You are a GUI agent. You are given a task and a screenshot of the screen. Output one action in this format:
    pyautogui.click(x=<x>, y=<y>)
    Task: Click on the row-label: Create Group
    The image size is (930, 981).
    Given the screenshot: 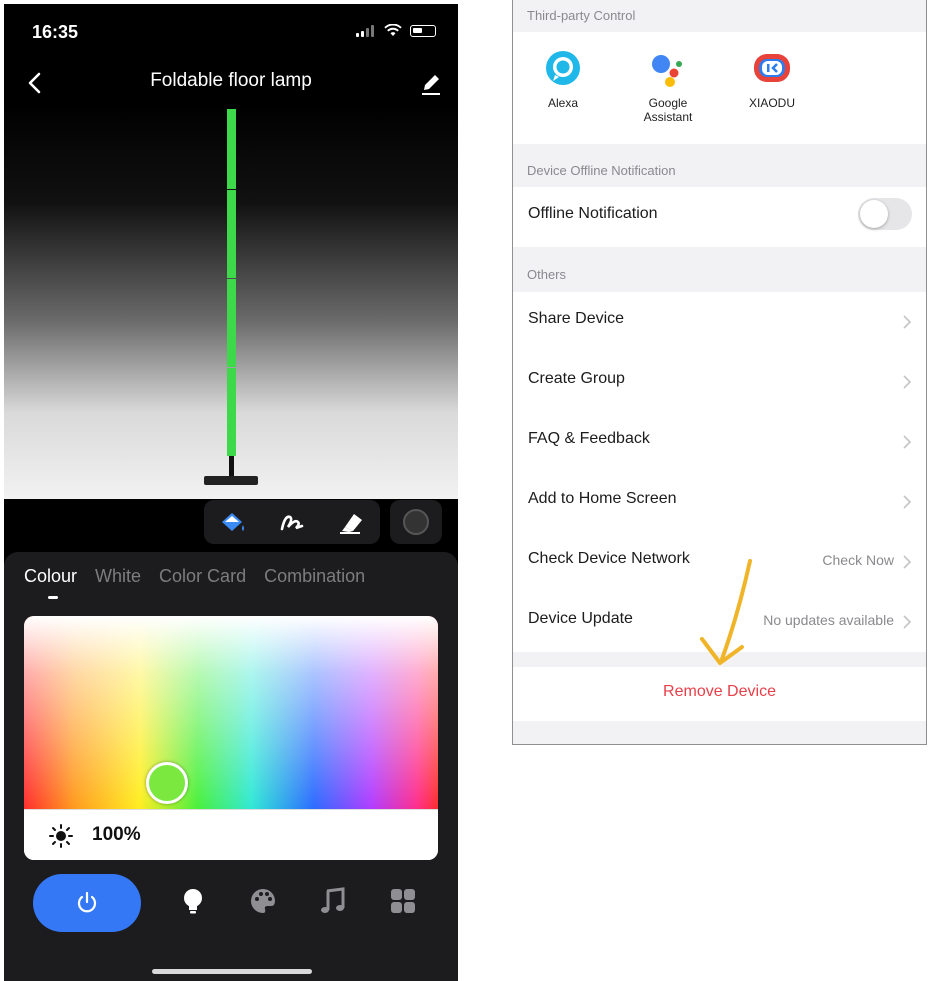 What is the action you would take?
    pyautogui.click(x=576, y=378)
    